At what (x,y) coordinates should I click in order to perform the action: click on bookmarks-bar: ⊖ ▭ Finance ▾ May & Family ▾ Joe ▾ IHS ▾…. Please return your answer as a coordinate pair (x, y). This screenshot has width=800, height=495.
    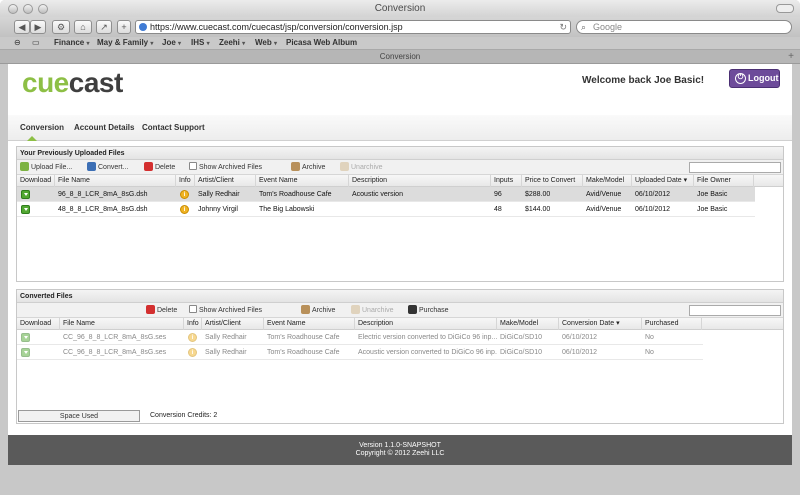
    Looking at the image, I should click on (400, 43).